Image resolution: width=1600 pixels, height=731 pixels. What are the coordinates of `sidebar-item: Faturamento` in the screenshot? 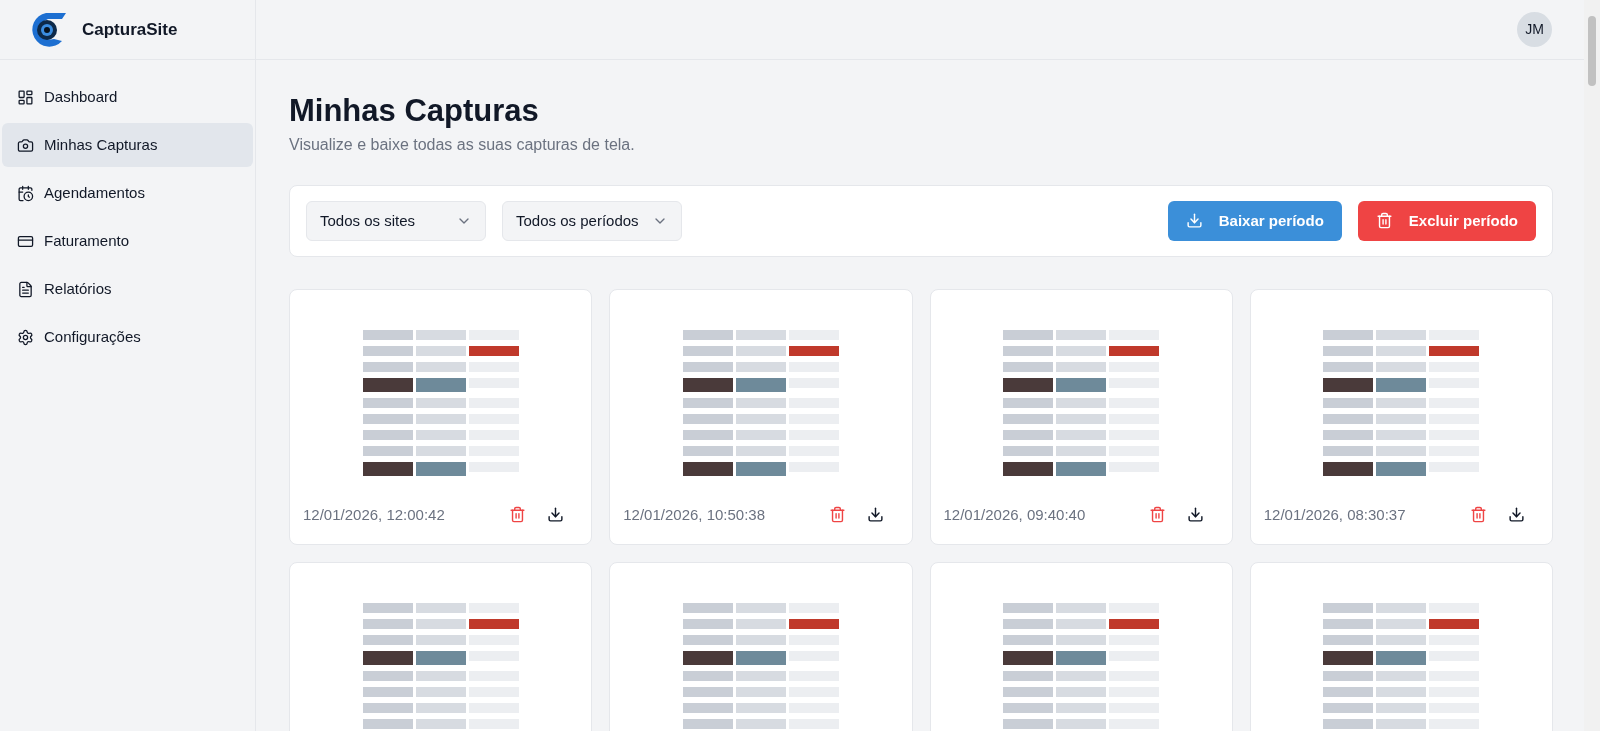 It's located at (127, 241).